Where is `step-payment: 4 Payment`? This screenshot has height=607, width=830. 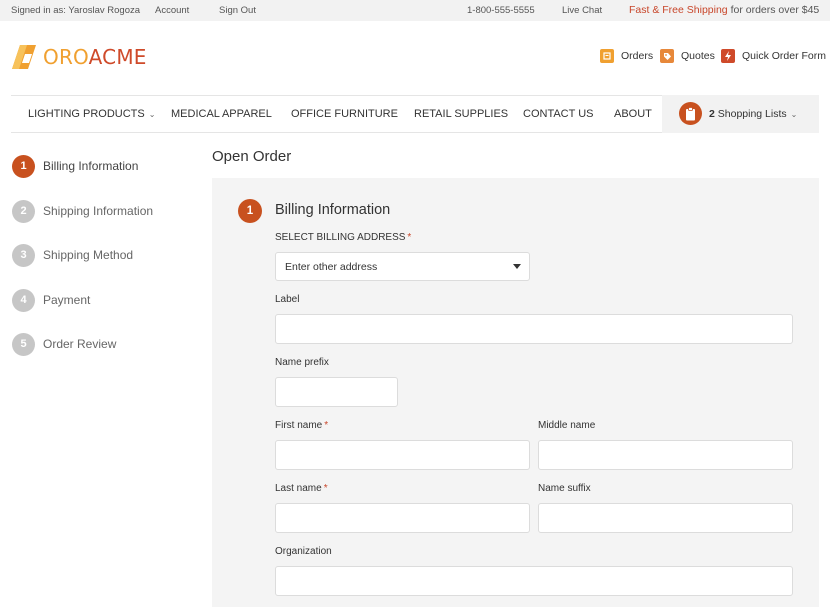 step-payment: 4 Payment is located at coordinates (51, 300).